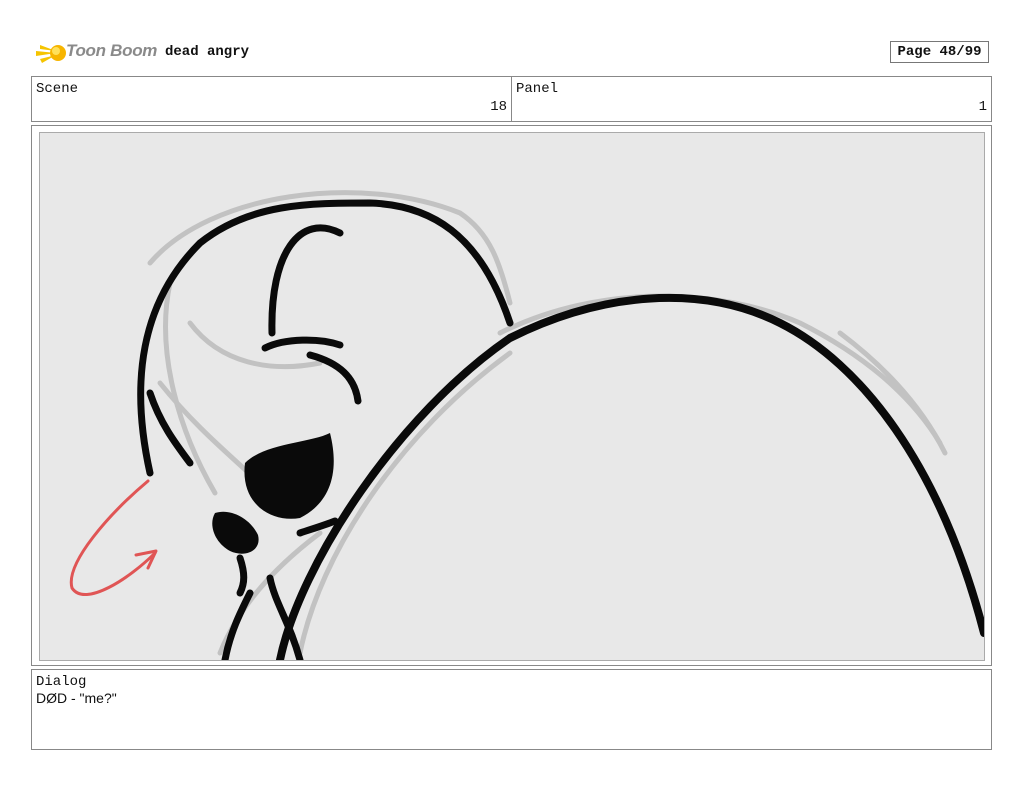 The width and height of the screenshot is (1024, 791). What do you see at coordinates (76, 698) in the screenshot?
I see `dialog-text: DØD - "me?"` at bounding box center [76, 698].